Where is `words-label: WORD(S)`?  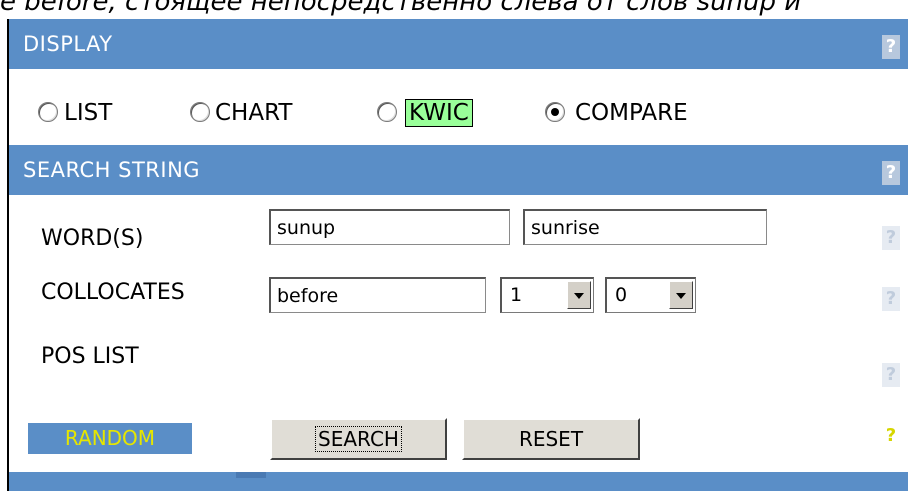 words-label: WORD(S) is located at coordinates (92, 238).